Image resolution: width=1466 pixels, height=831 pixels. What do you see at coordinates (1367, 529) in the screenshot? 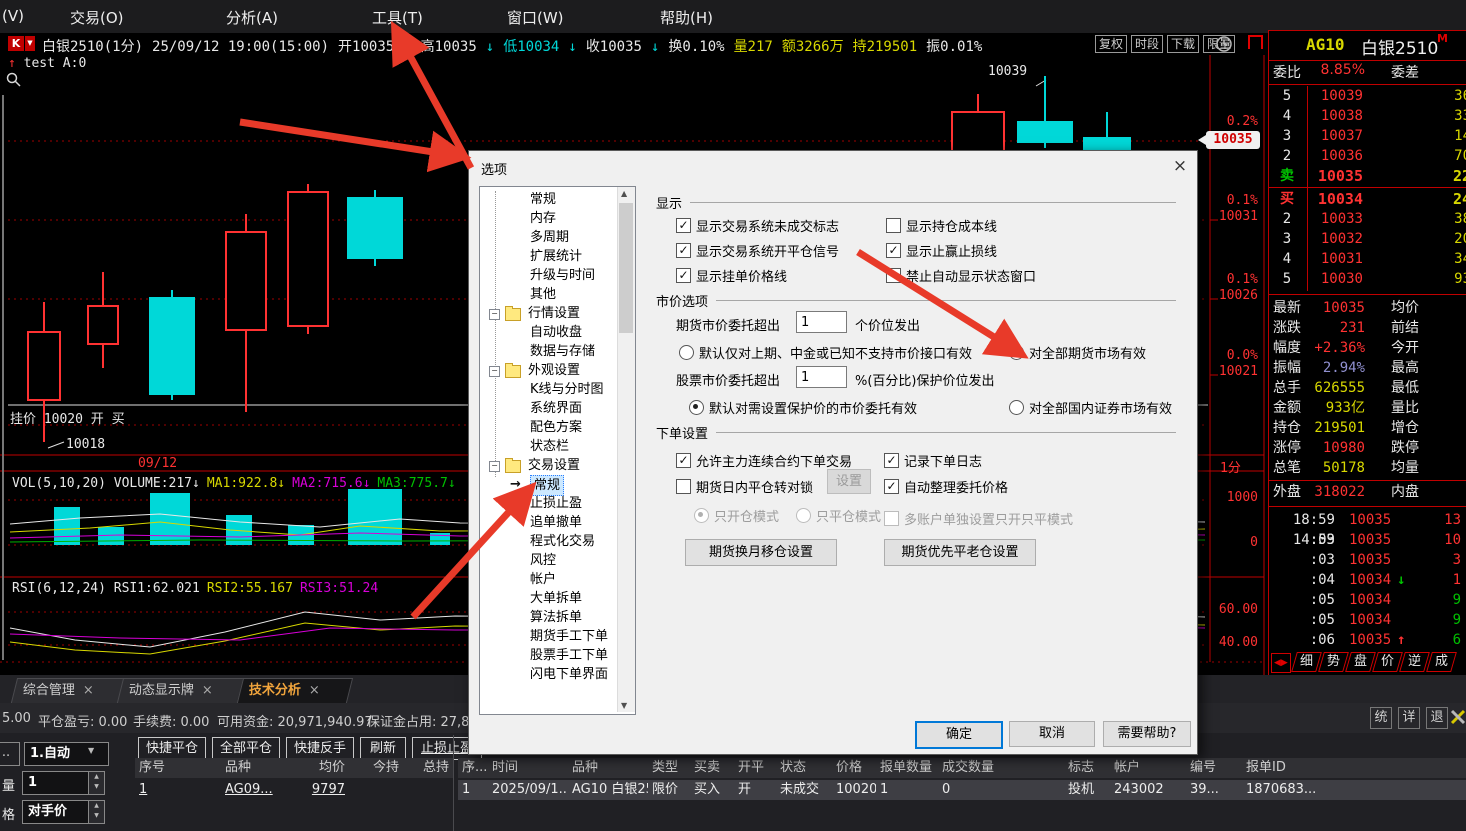
I see `tick-row: 18:59 14:59 10035 13` at bounding box center [1367, 529].